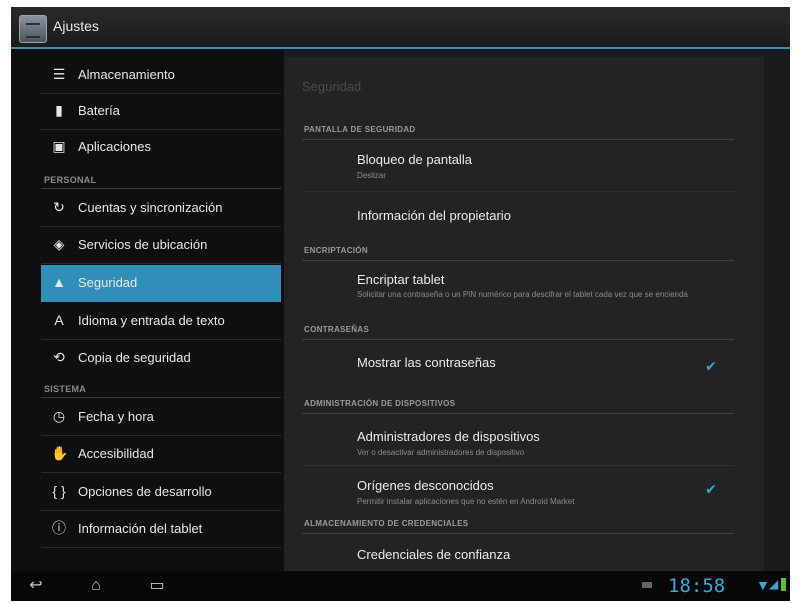 The height and width of the screenshot is (604, 801). I want to click on language-icon: A, so click(59, 320).